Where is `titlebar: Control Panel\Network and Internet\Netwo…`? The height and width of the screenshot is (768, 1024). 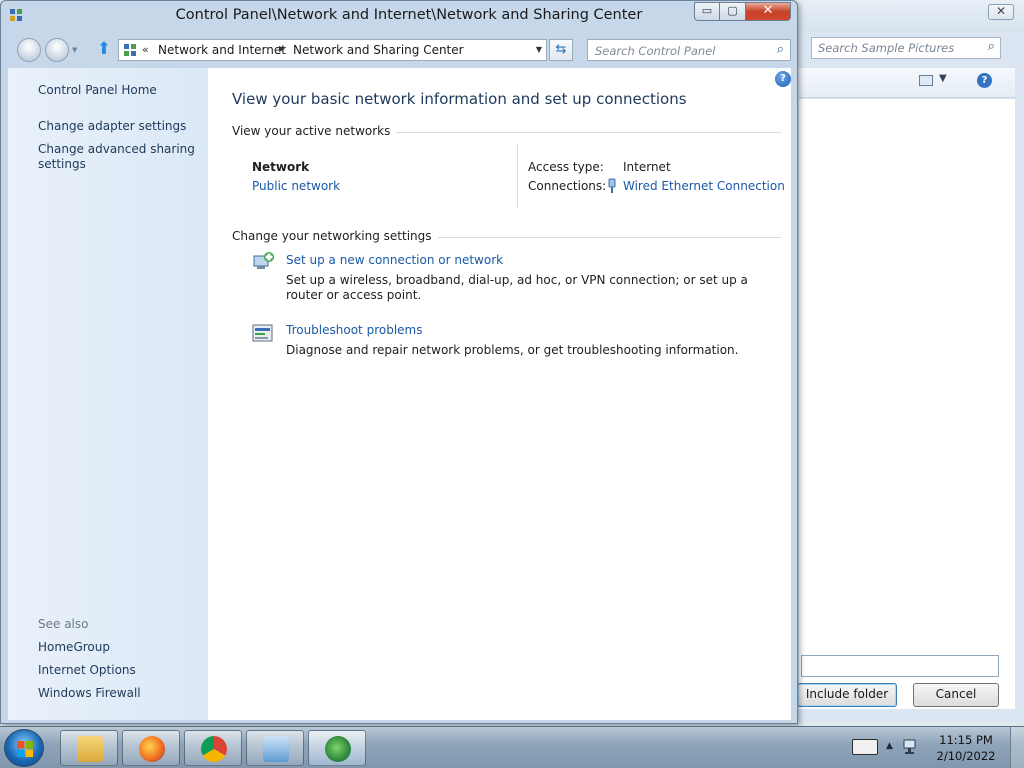 titlebar: Control Panel\Network and Internet\Netwo… is located at coordinates (399, 17).